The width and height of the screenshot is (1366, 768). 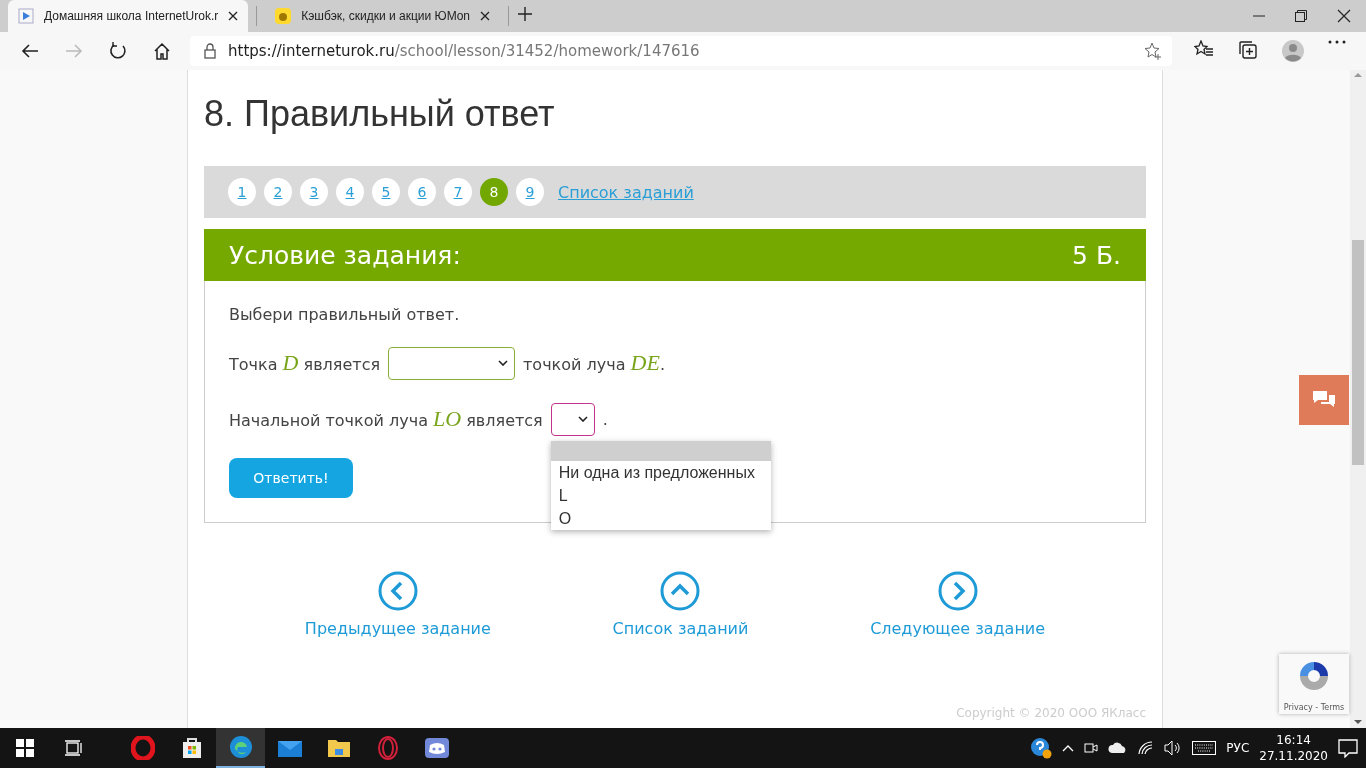 I want to click on task-number-link: 9, so click(x=530, y=192).